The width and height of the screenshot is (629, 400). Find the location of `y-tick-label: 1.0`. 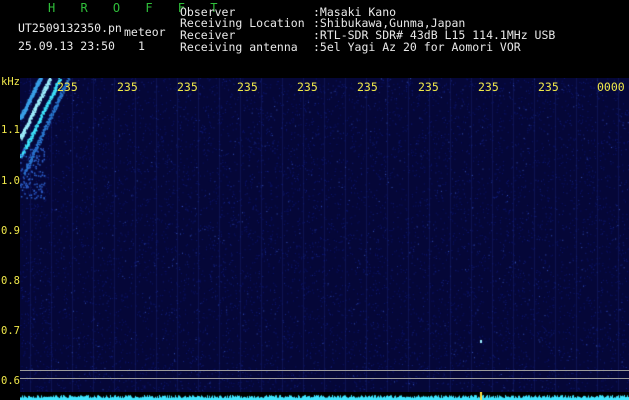

y-tick-label: 1.0 is located at coordinates (10, 181).